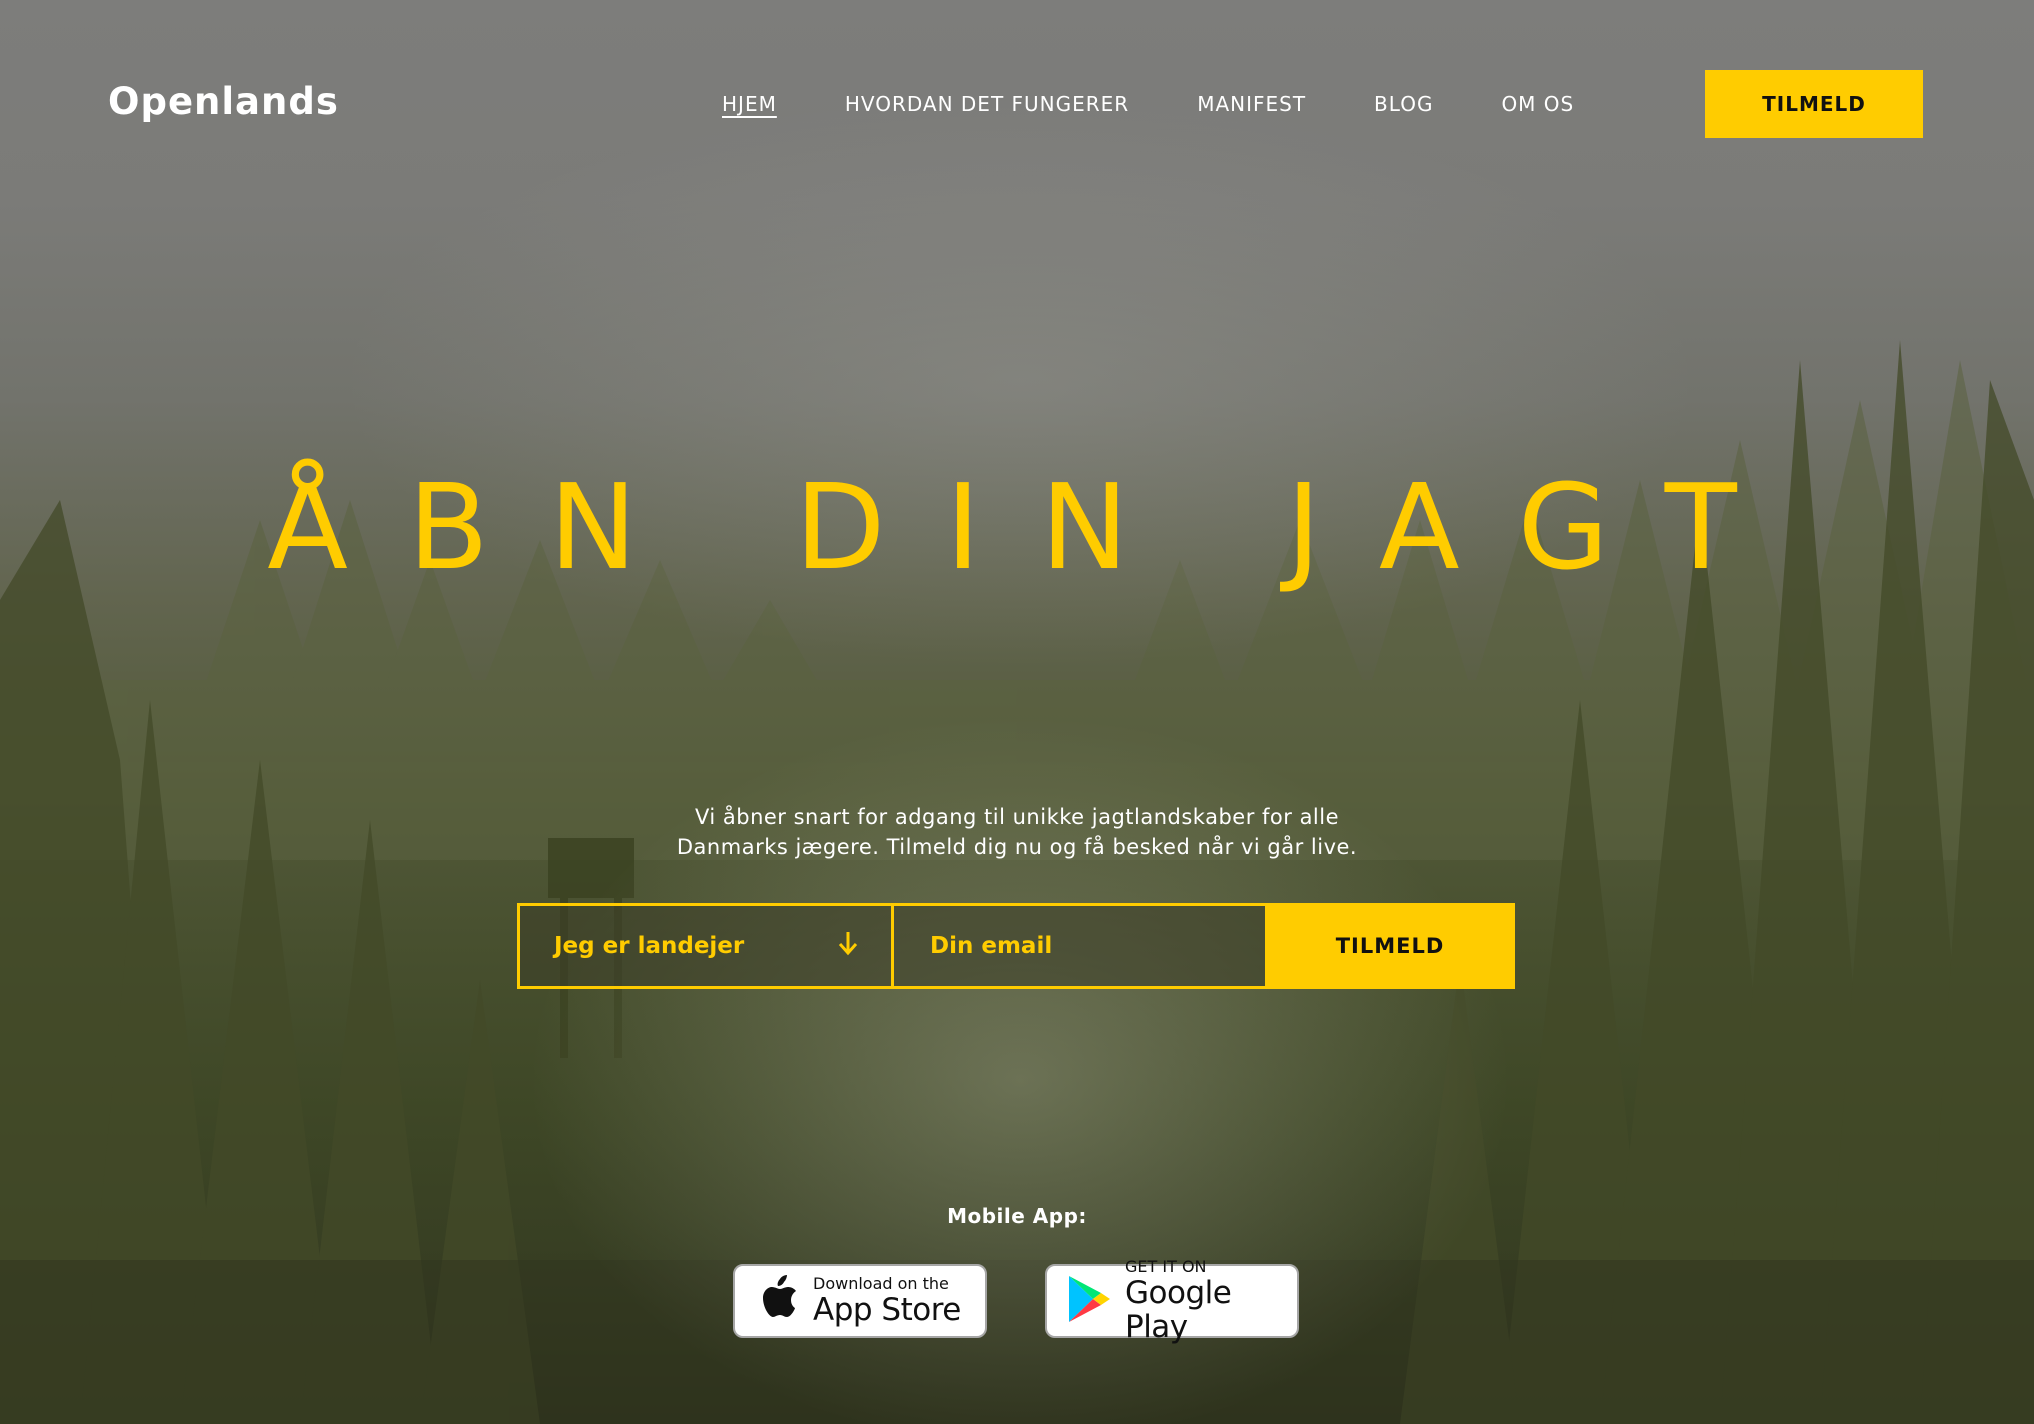  I want to click on app-store-small-text: Download on the, so click(881, 1283).